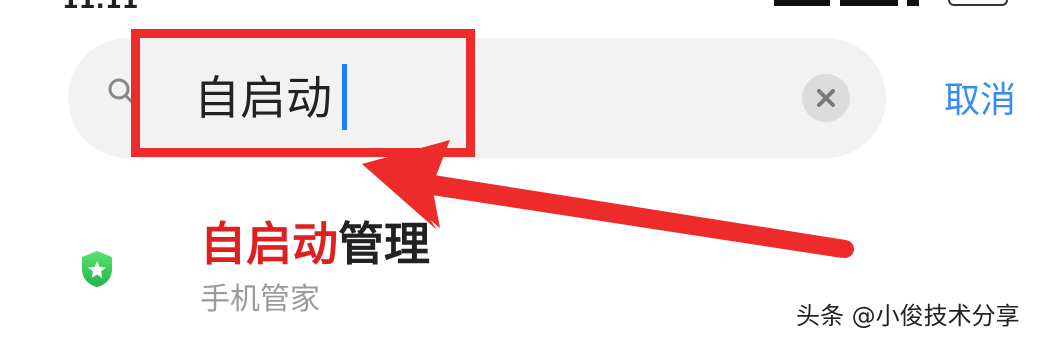 The image size is (1055, 341). Describe the element at coordinates (980, 101) in the screenshot. I see `cancel-button: 取消` at that location.